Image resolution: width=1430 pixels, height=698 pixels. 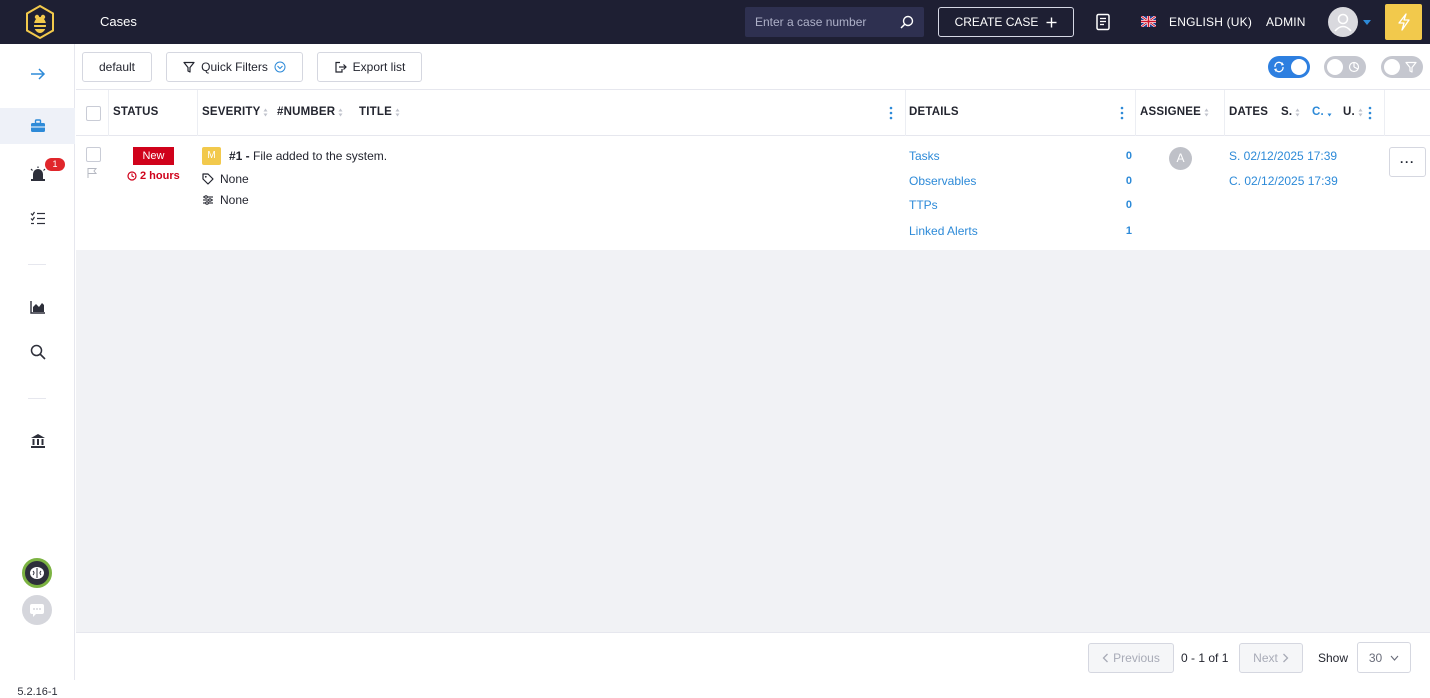 I want to click on column-header-dates-created-label: C., so click(x=1318, y=112).